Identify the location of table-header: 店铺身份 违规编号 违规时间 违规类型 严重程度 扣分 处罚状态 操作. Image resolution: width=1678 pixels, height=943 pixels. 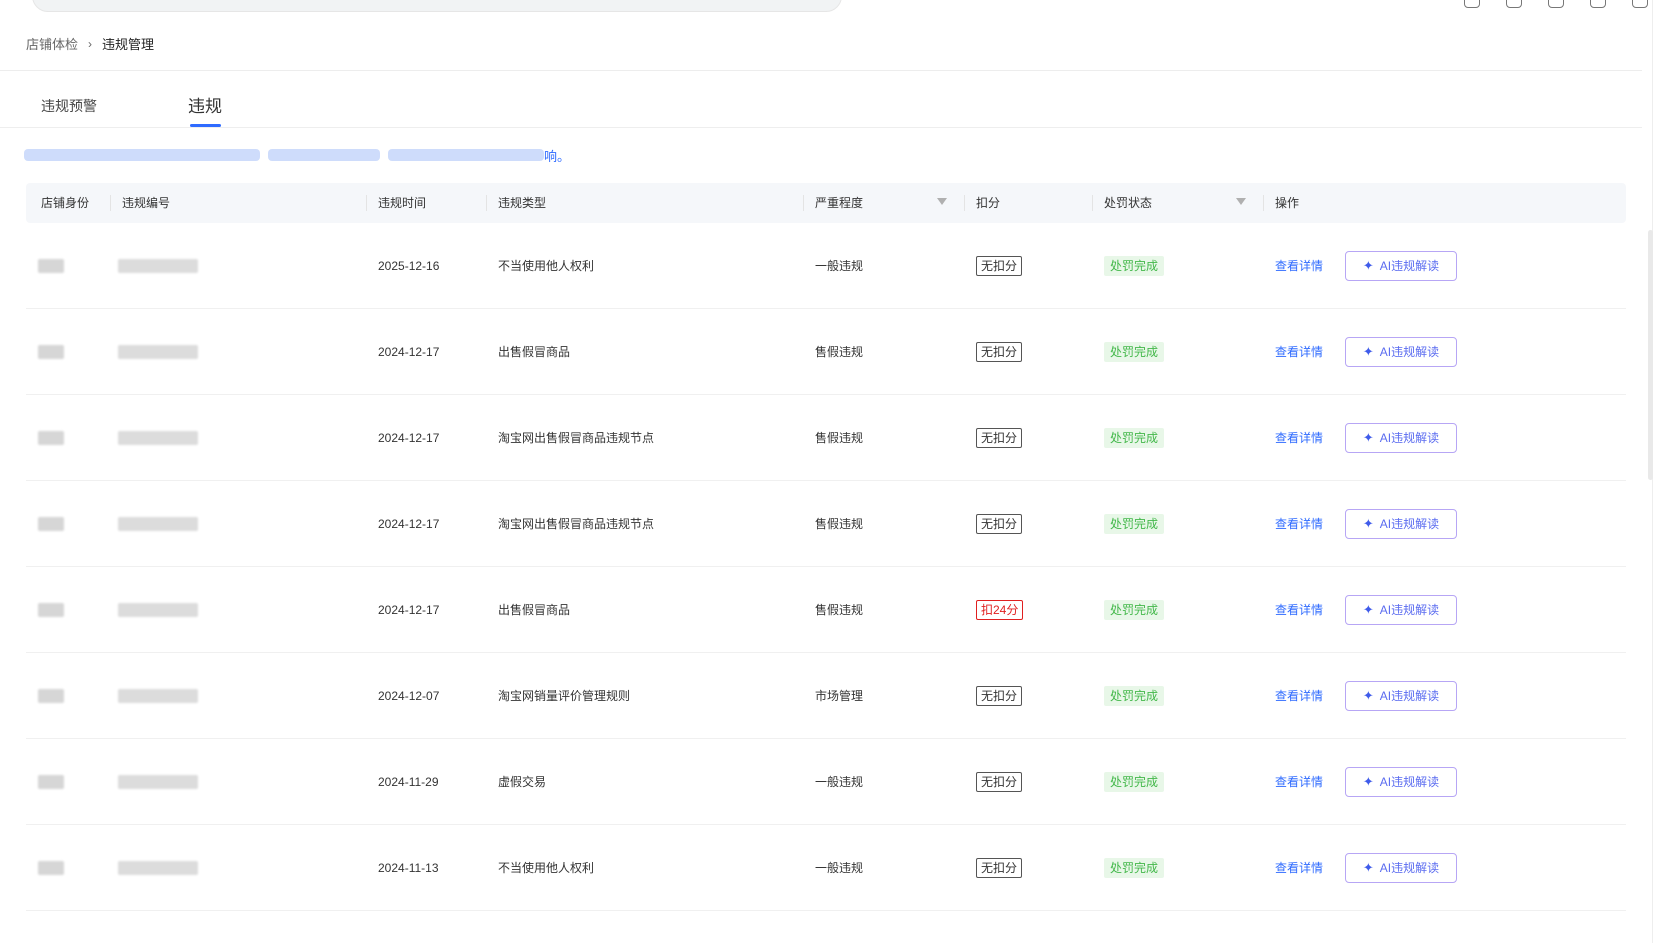
(826, 203).